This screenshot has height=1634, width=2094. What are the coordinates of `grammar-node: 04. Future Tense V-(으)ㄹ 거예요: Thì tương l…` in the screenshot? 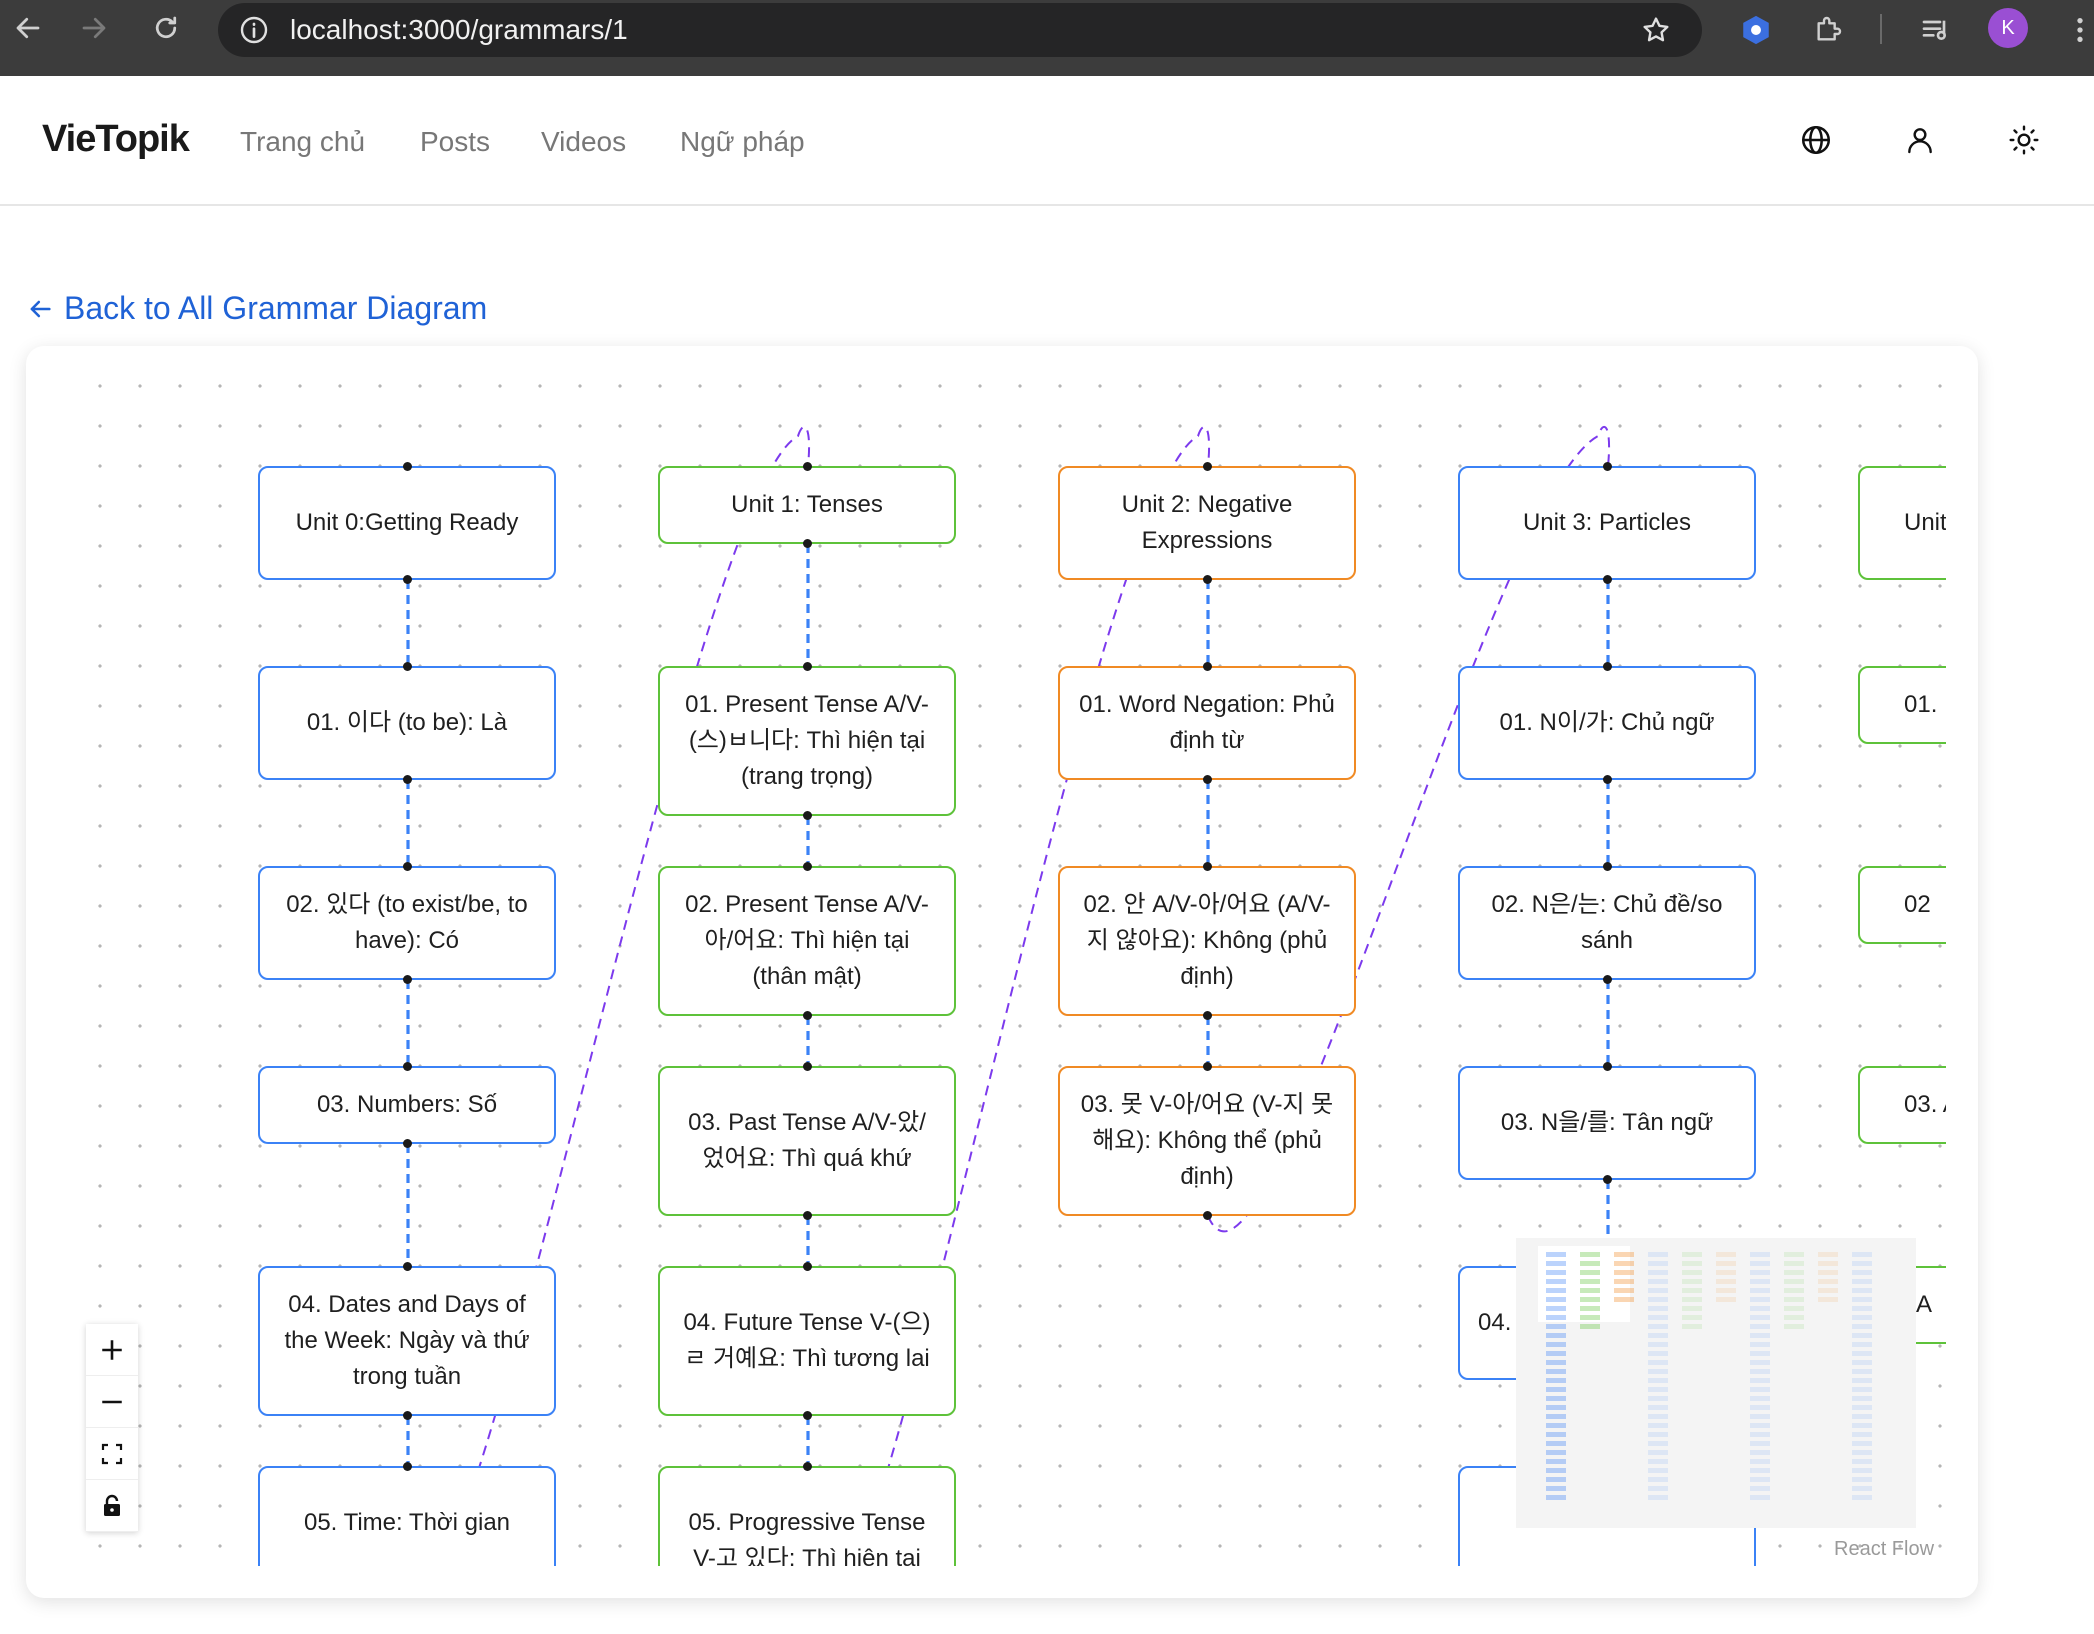 It's located at (807, 1341).